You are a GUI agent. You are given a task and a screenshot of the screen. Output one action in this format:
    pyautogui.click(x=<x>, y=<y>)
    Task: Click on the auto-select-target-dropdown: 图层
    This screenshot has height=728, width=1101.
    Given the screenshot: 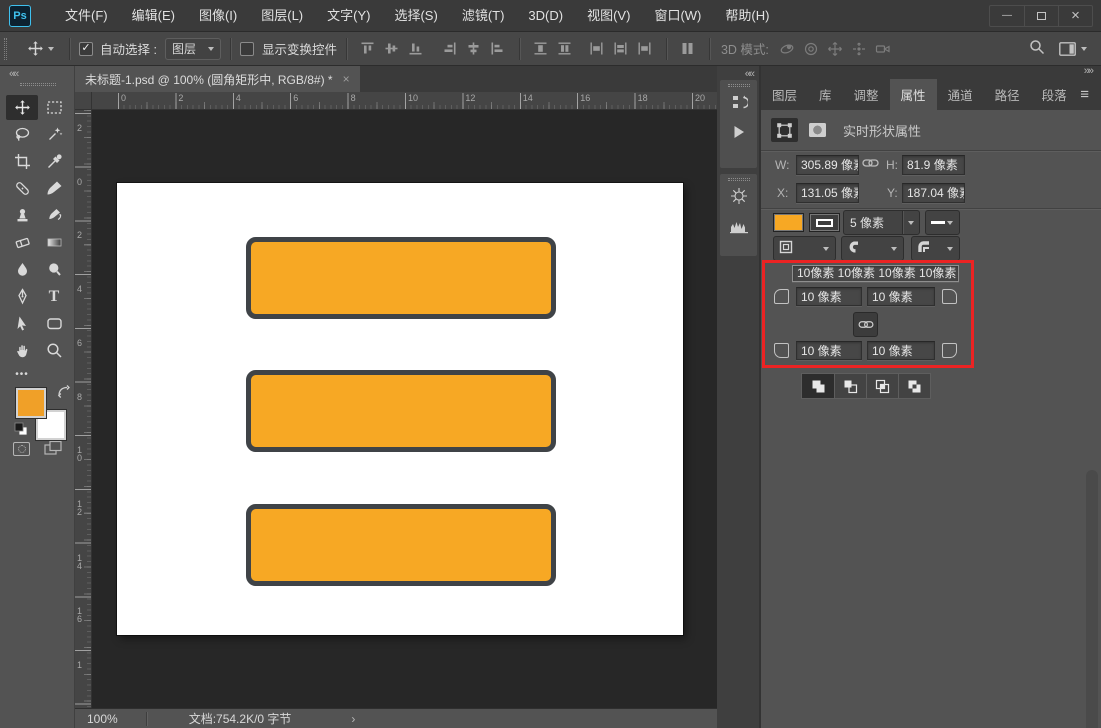 What is the action you would take?
    pyautogui.click(x=192, y=48)
    